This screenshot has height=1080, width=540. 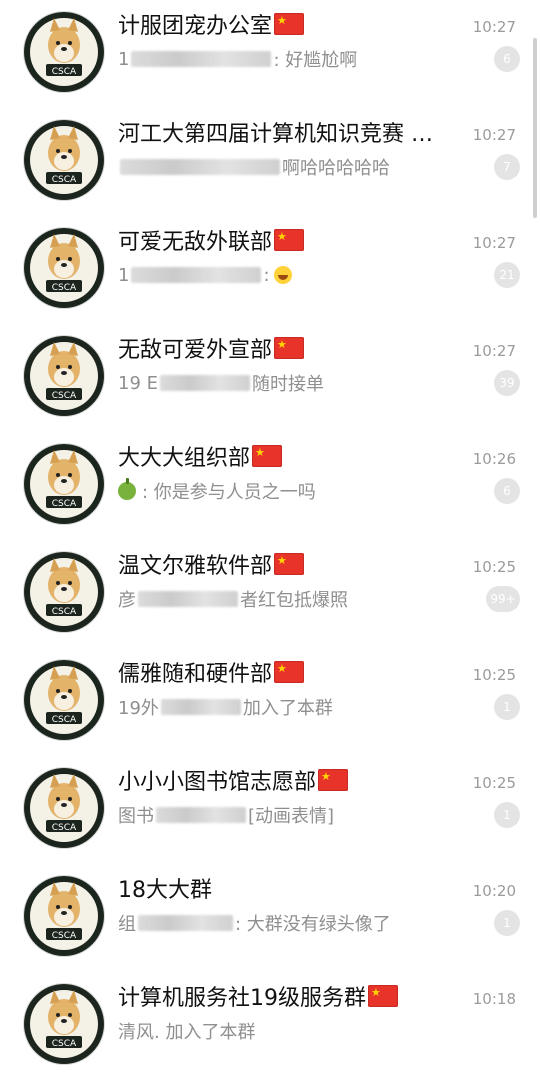 I want to click on chat-title-text: 大大大组织部, so click(x=184, y=458).